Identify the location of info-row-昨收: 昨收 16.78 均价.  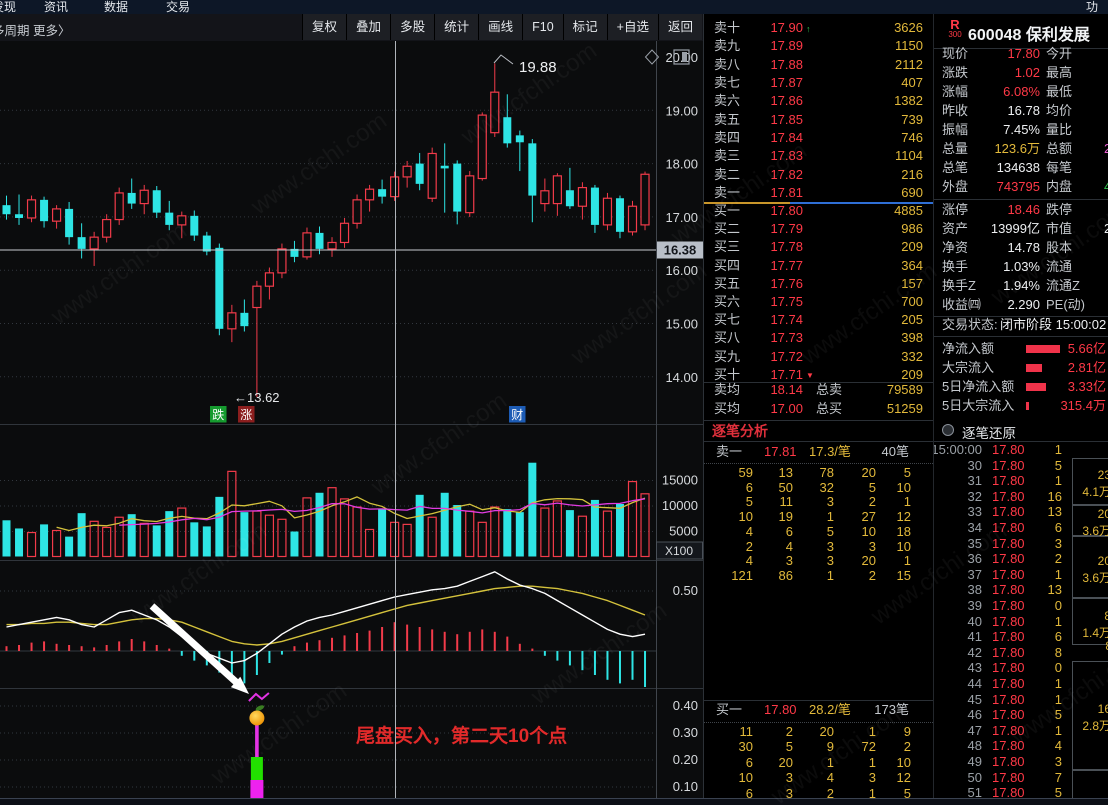
(1007, 110).